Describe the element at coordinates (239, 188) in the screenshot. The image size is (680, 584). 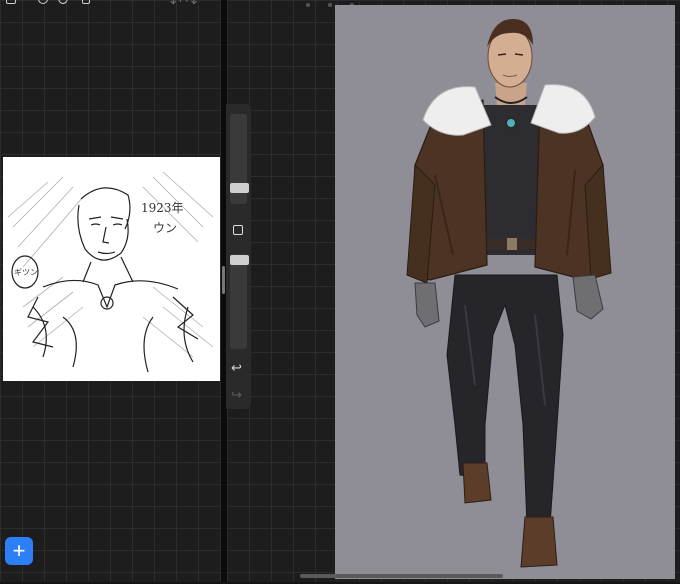
I see `brush-size-thumb` at that location.